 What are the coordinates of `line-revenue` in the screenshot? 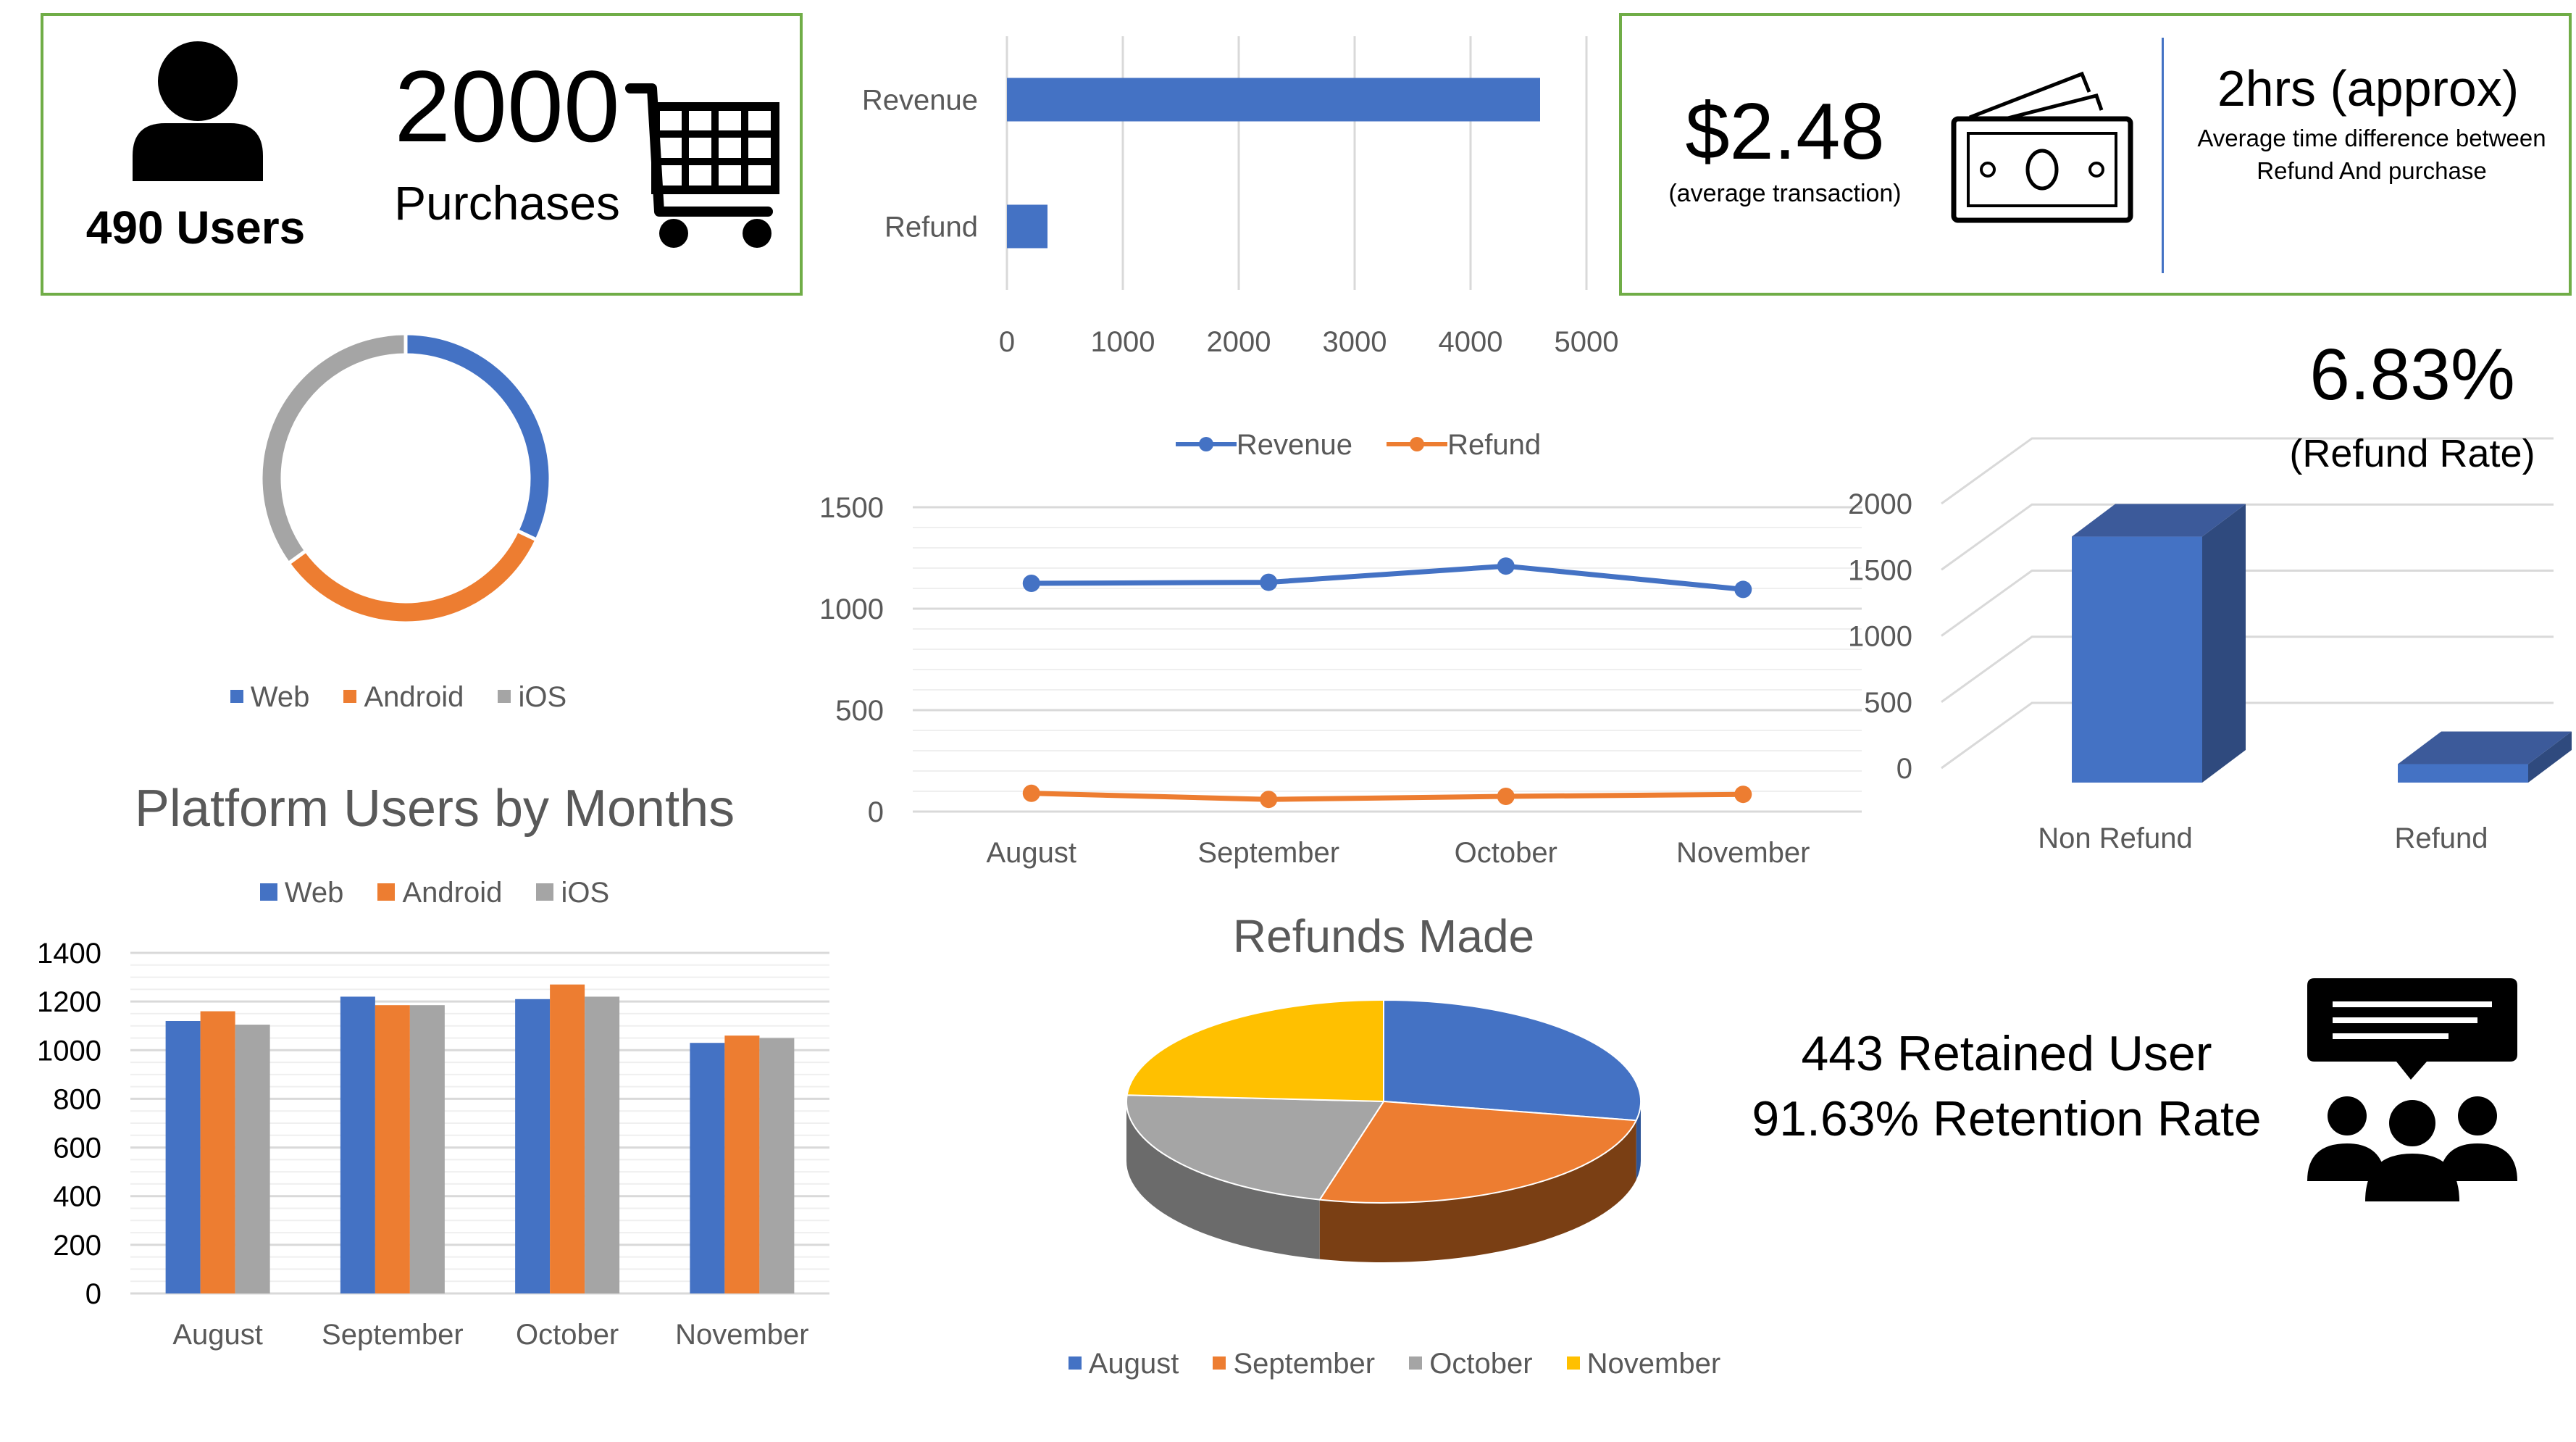 It's located at (1387, 578).